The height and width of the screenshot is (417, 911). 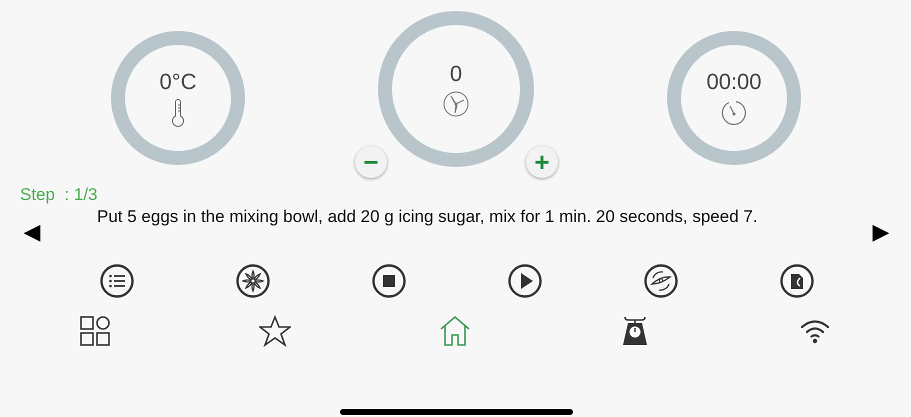 What do you see at coordinates (371, 162) in the screenshot?
I see `decrease-button: −` at bounding box center [371, 162].